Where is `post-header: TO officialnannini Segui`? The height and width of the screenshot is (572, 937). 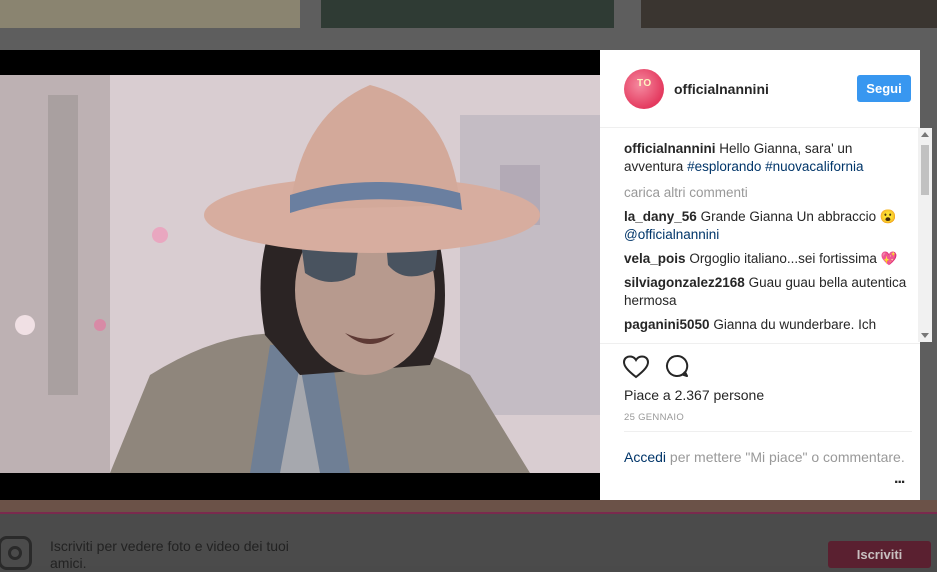 post-header: TO officialnannini Segui is located at coordinates (760, 89).